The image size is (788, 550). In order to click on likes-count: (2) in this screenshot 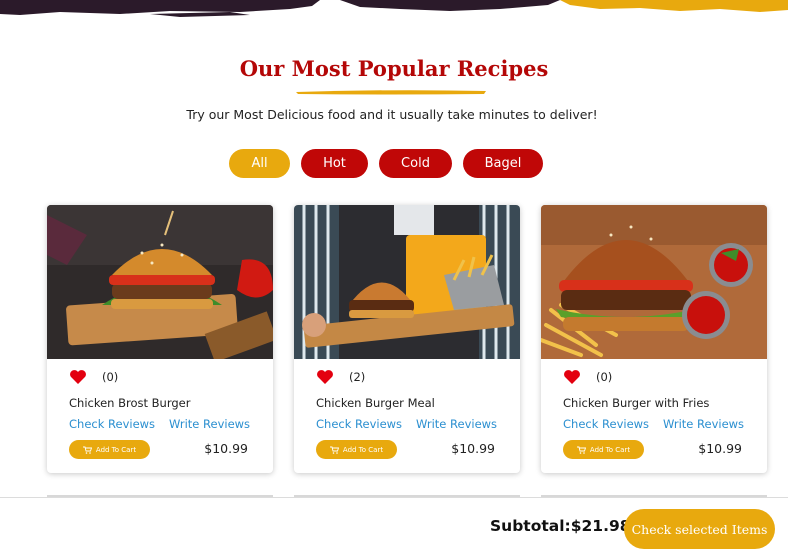, I will do `click(357, 377)`.